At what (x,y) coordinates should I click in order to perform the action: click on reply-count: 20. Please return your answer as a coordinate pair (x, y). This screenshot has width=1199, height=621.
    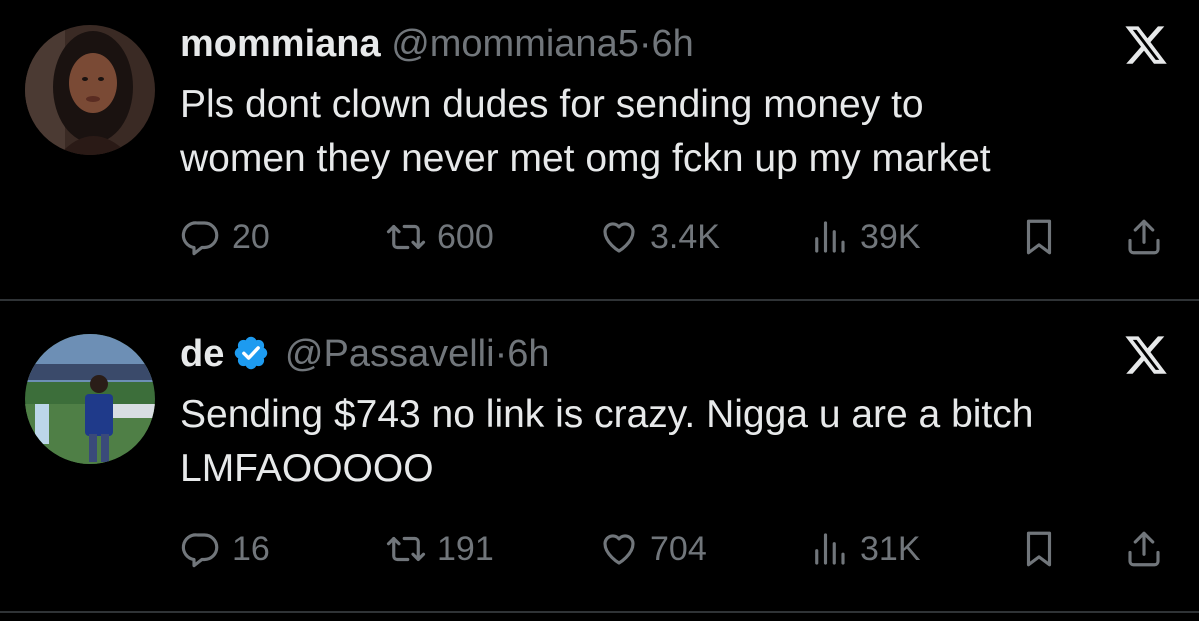
    Looking at the image, I should click on (251, 236).